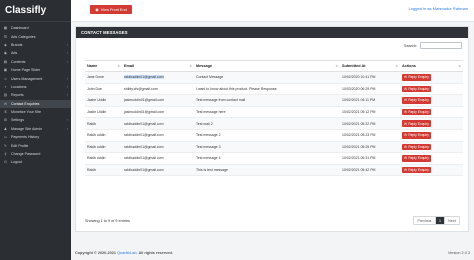 The height and width of the screenshot is (260, 474). Describe the element at coordinates (431, 66) in the screenshot. I see `column-header-actions: Actions ⇅` at that location.